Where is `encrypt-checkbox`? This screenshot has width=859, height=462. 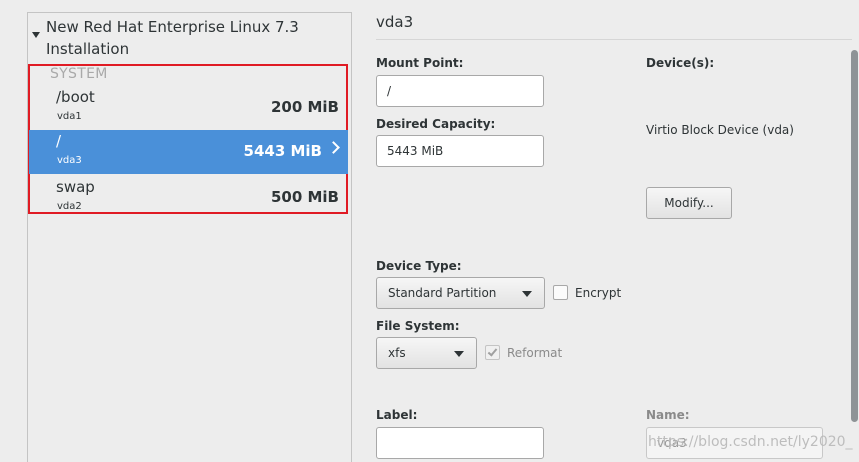
encrypt-checkbox is located at coordinates (560, 292).